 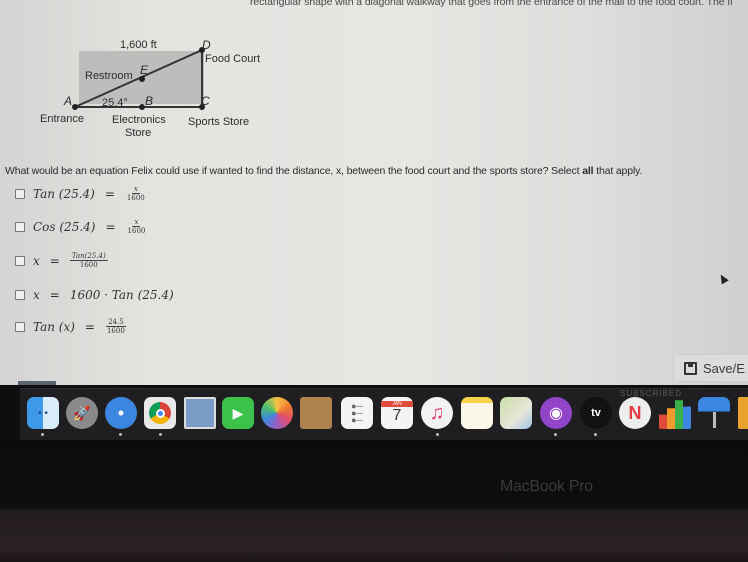 What do you see at coordinates (54, 326) in the screenshot?
I see `option-5-lhs: Tan (x)` at bounding box center [54, 326].